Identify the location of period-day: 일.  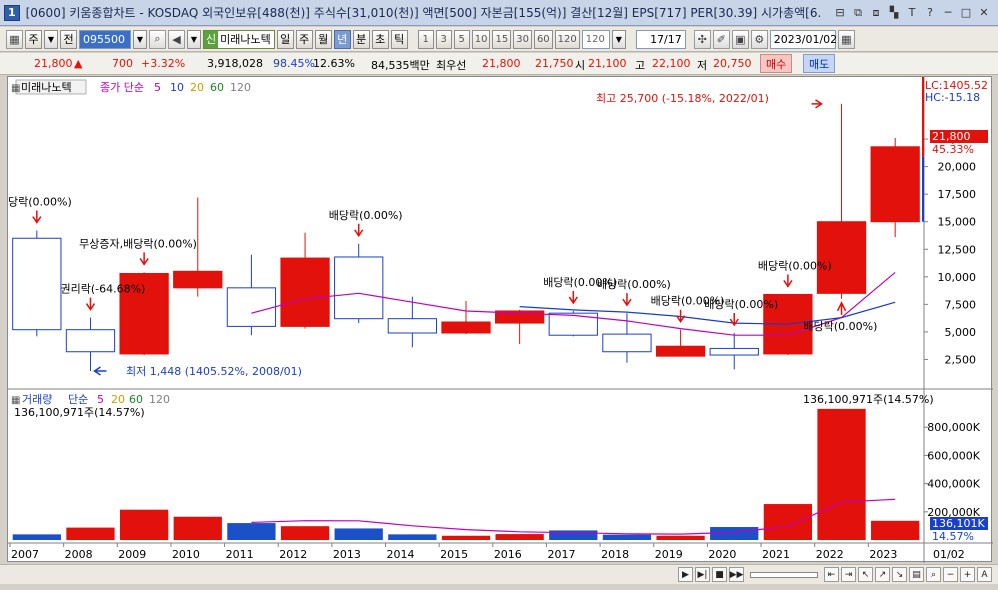
(285, 39).